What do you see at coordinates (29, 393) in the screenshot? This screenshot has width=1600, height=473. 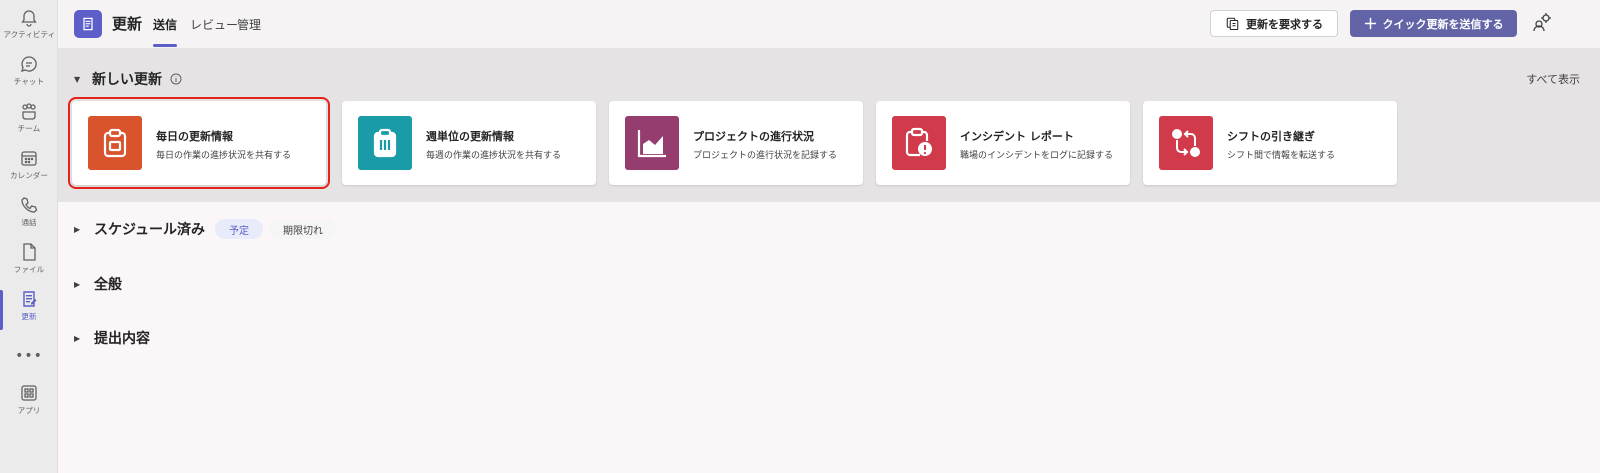 I see `apps-icon` at bounding box center [29, 393].